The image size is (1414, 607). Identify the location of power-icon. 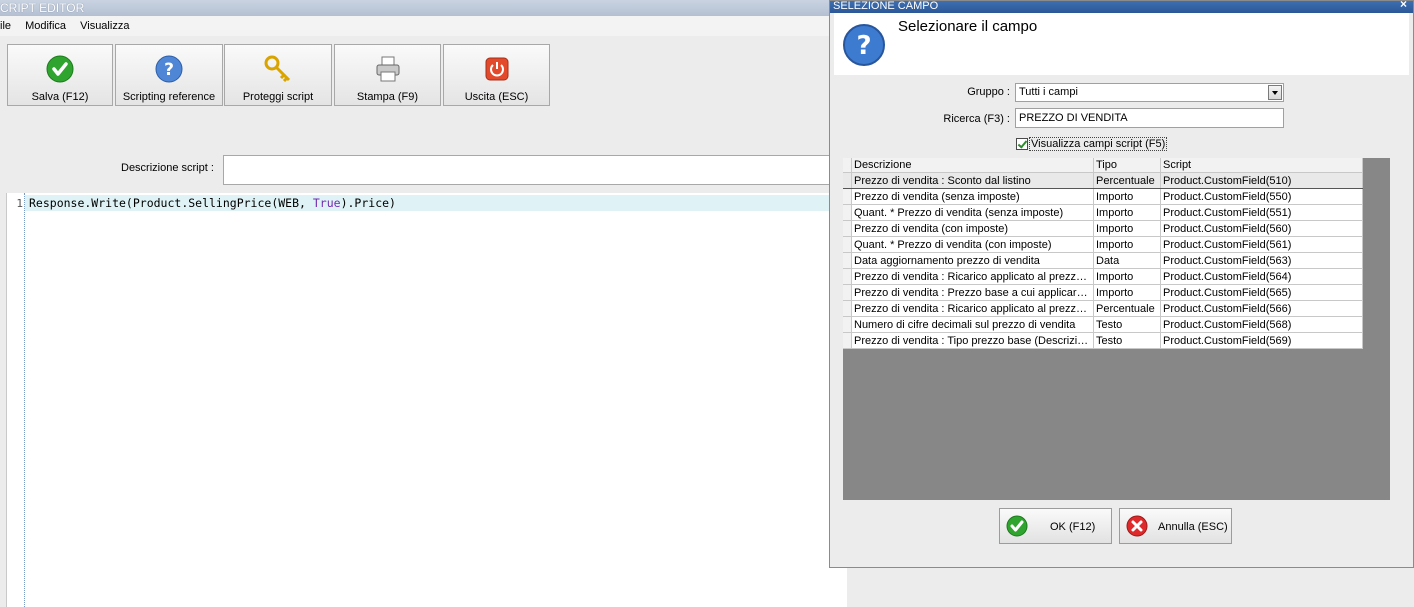
(496, 69).